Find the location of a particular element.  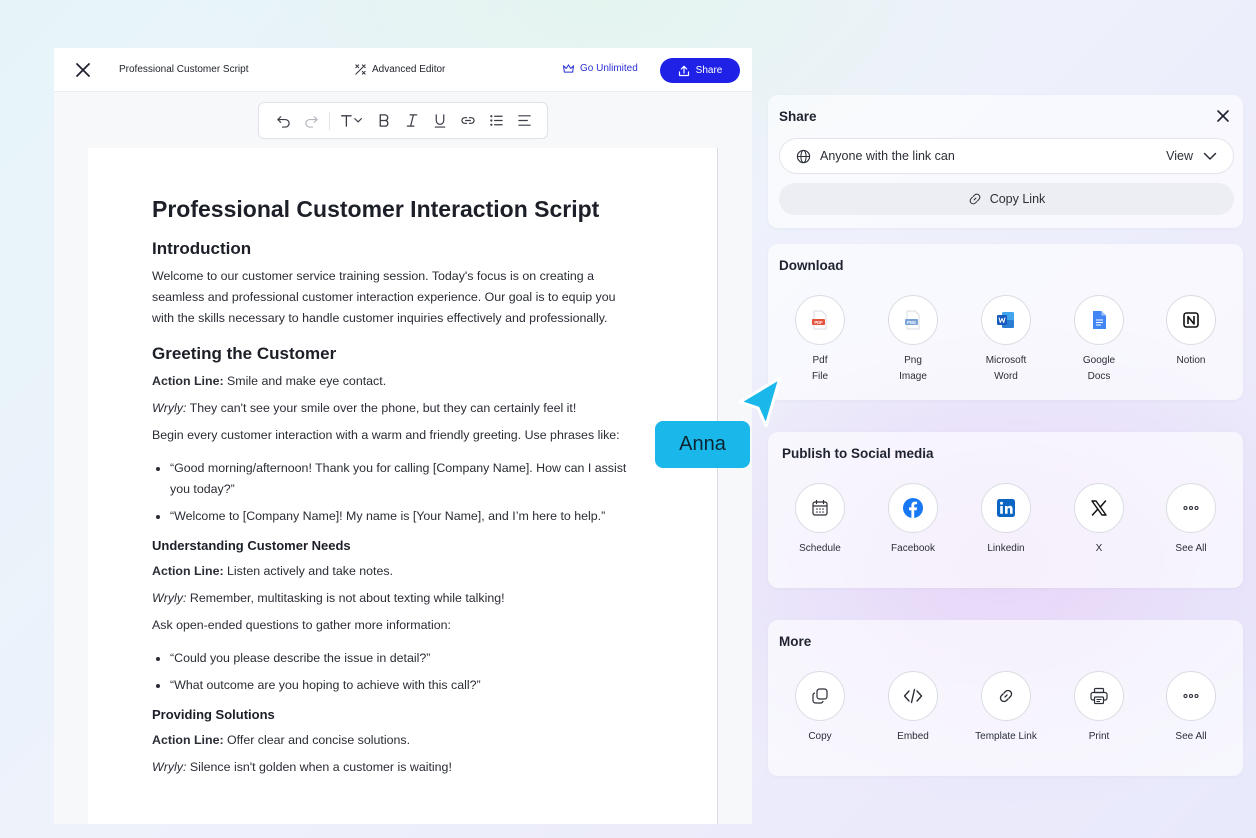

magic-tools-icon is located at coordinates (360, 69).